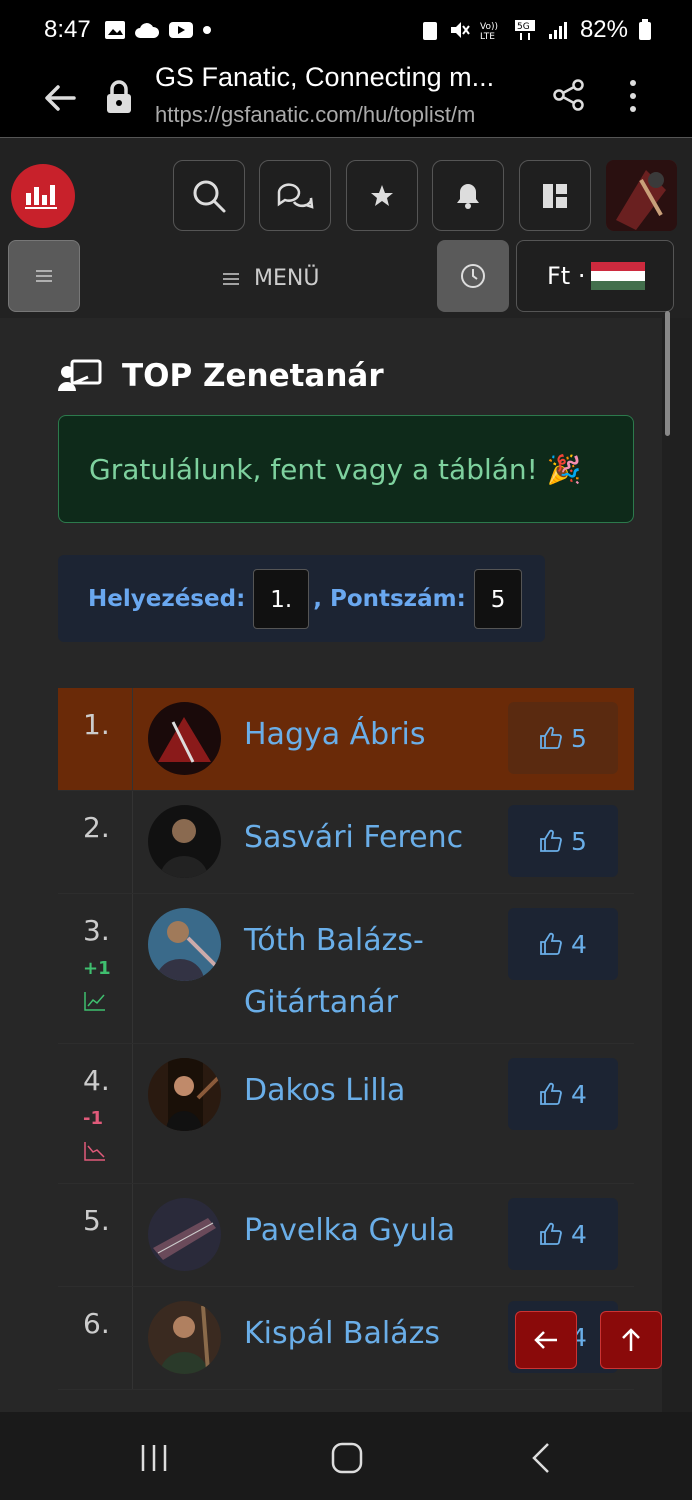 The width and height of the screenshot is (692, 1500). I want to click on status-time: 8:47, so click(67, 29).